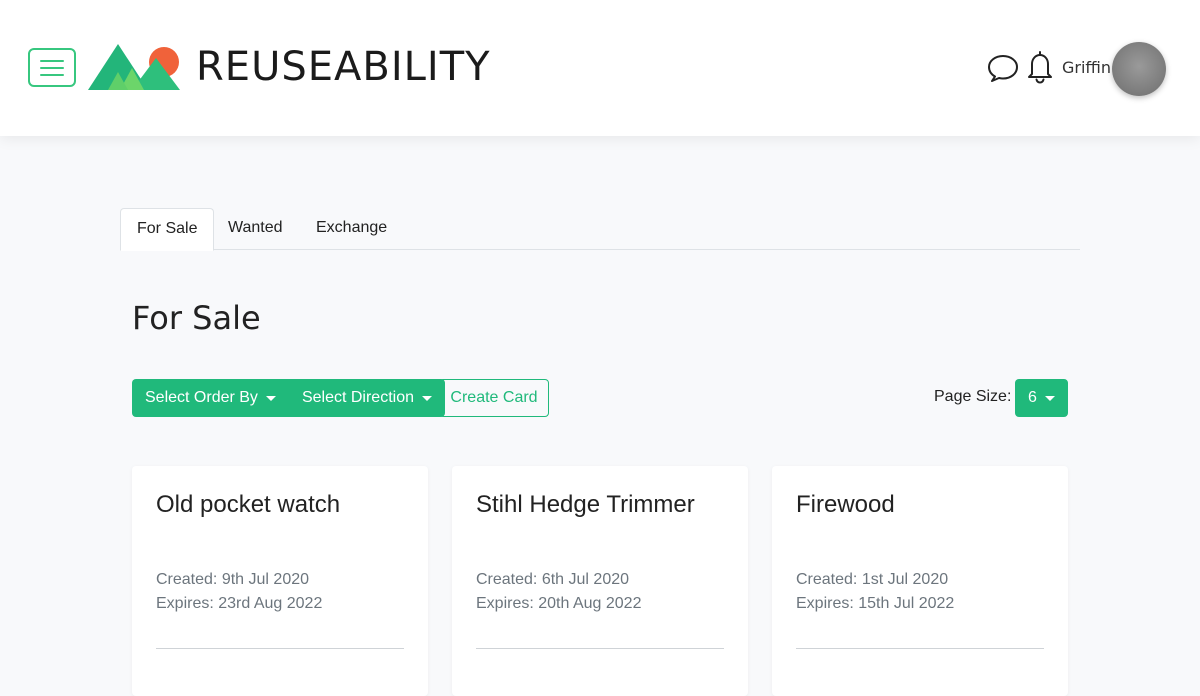 The height and width of the screenshot is (696, 1200). I want to click on card-expires: Expires: 15th Jul 2022, so click(875, 604).